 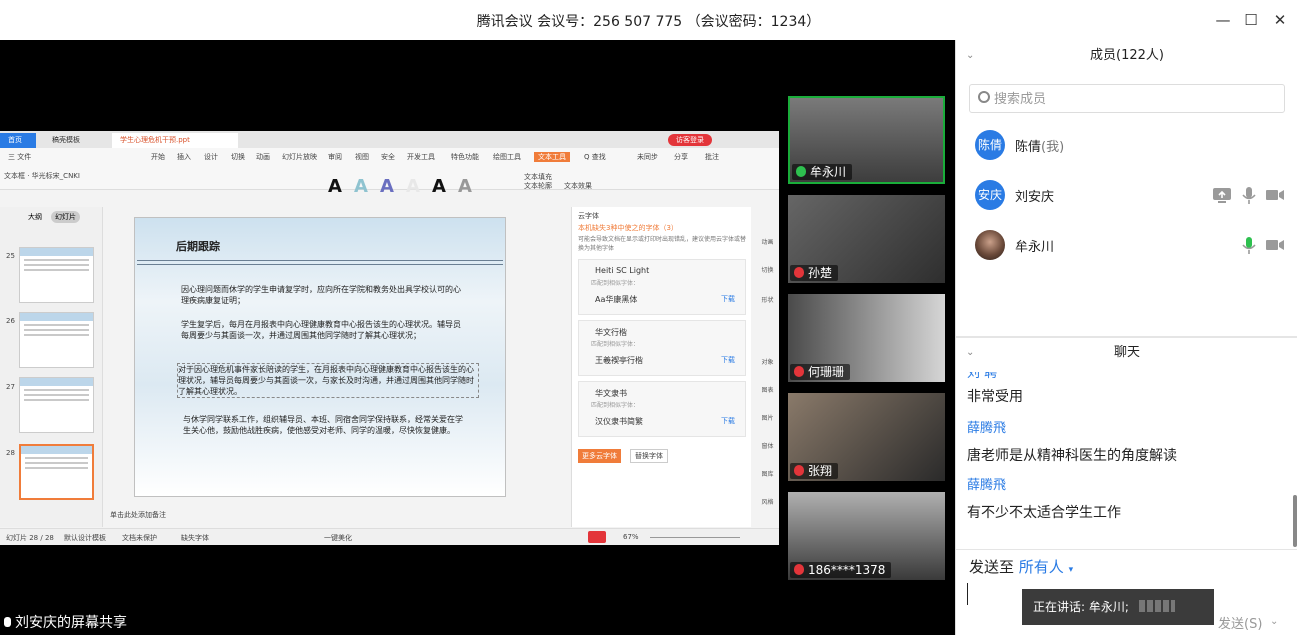 What do you see at coordinates (211, 157) in the screenshot?
I see `wps-menu-design: 设计` at bounding box center [211, 157].